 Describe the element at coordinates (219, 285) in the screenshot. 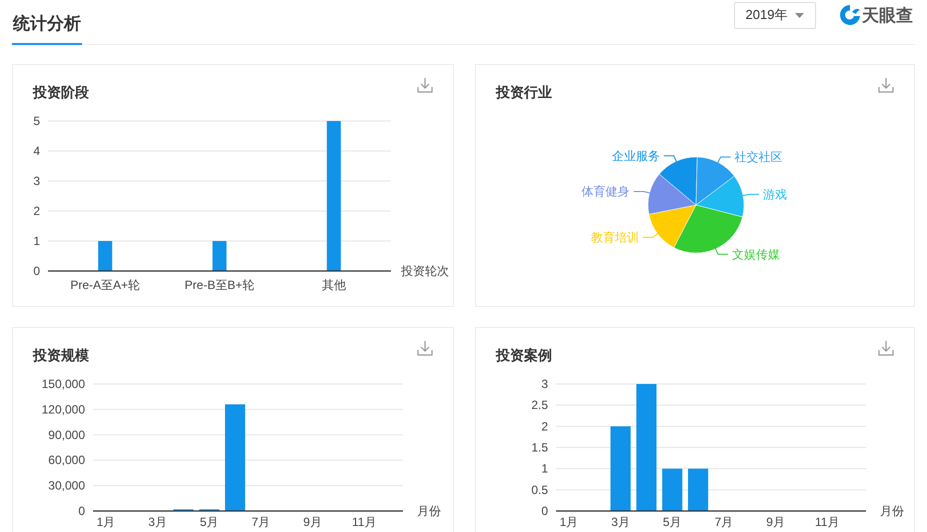

I see `x-axis-label: Pre-B至B+轮` at that location.